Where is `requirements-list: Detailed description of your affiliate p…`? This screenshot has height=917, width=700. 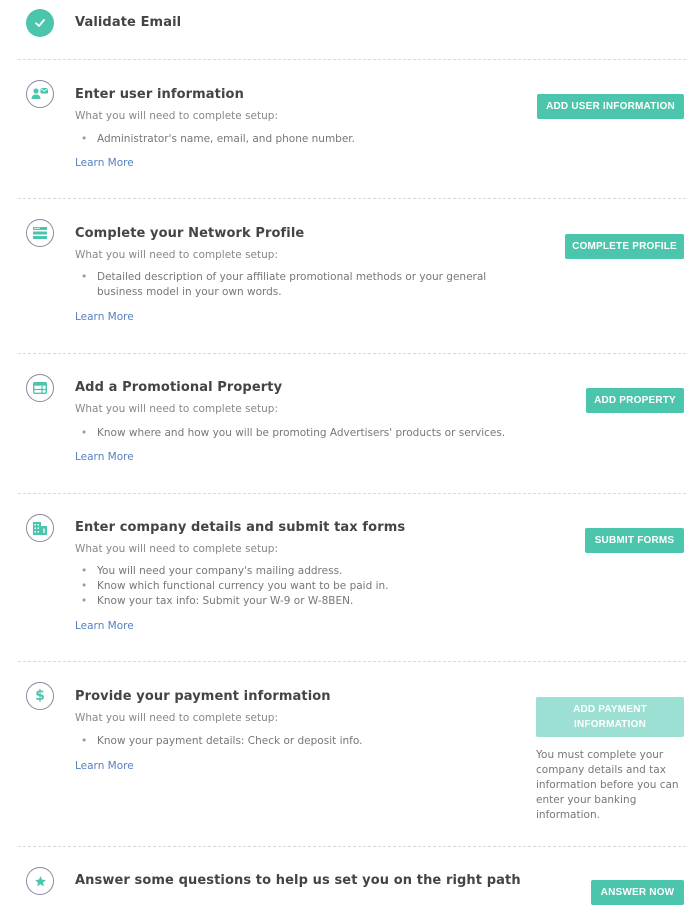
requirements-list: Detailed description of your affiliate p… is located at coordinates (289, 285).